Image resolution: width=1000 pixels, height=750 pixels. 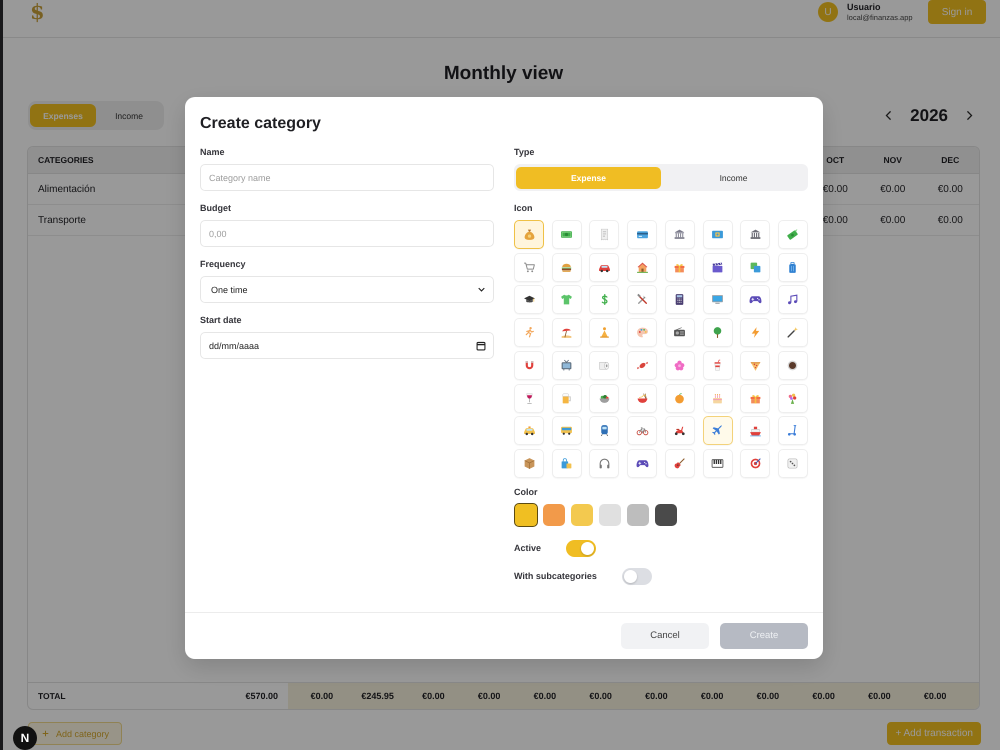 I want to click on palette-icon, so click(x=642, y=333).